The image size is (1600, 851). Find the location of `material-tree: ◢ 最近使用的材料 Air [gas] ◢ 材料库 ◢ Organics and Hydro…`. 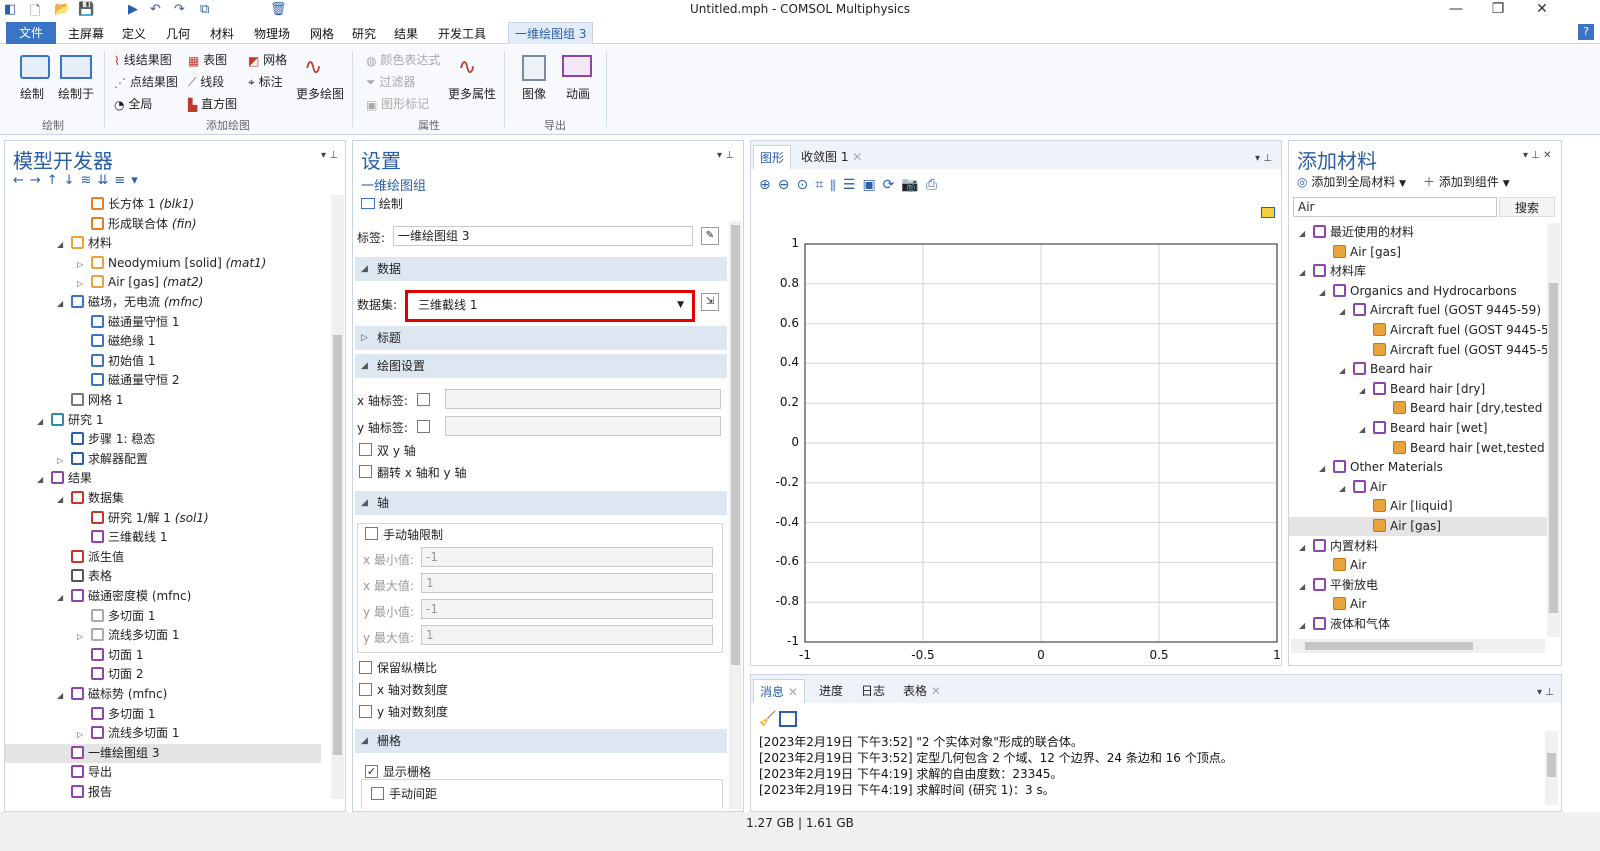

material-tree: ◢ 最近使用的材料 Air [gas] ◢ 材料库 ◢ Organics and Hydro… is located at coordinates (1418, 430).